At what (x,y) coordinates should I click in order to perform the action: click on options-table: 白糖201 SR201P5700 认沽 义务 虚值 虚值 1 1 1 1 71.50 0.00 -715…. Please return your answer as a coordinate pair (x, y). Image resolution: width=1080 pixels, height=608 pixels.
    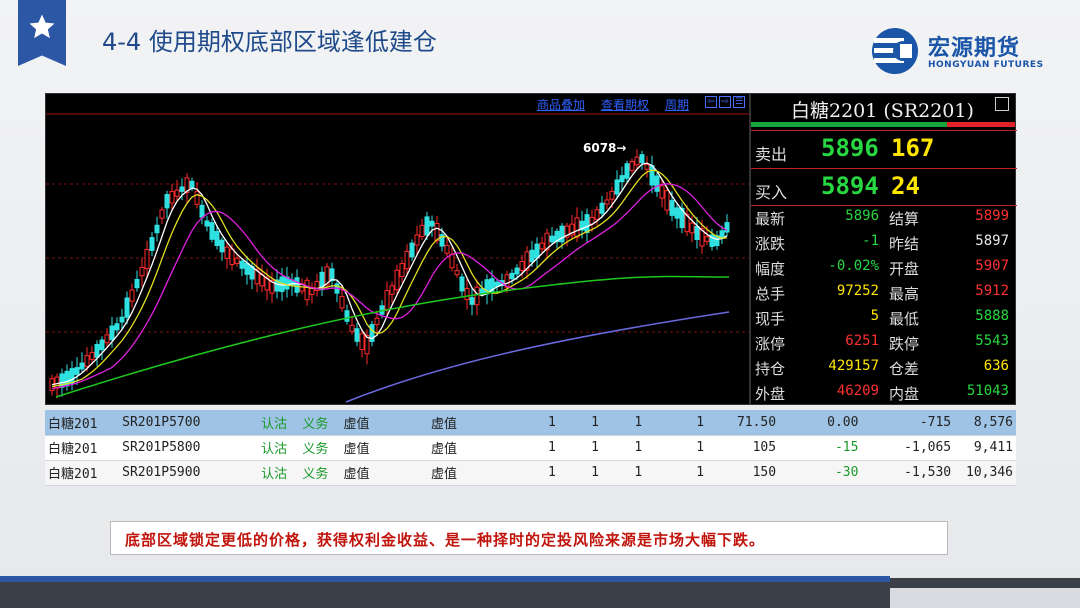
    Looking at the image, I should click on (530, 448).